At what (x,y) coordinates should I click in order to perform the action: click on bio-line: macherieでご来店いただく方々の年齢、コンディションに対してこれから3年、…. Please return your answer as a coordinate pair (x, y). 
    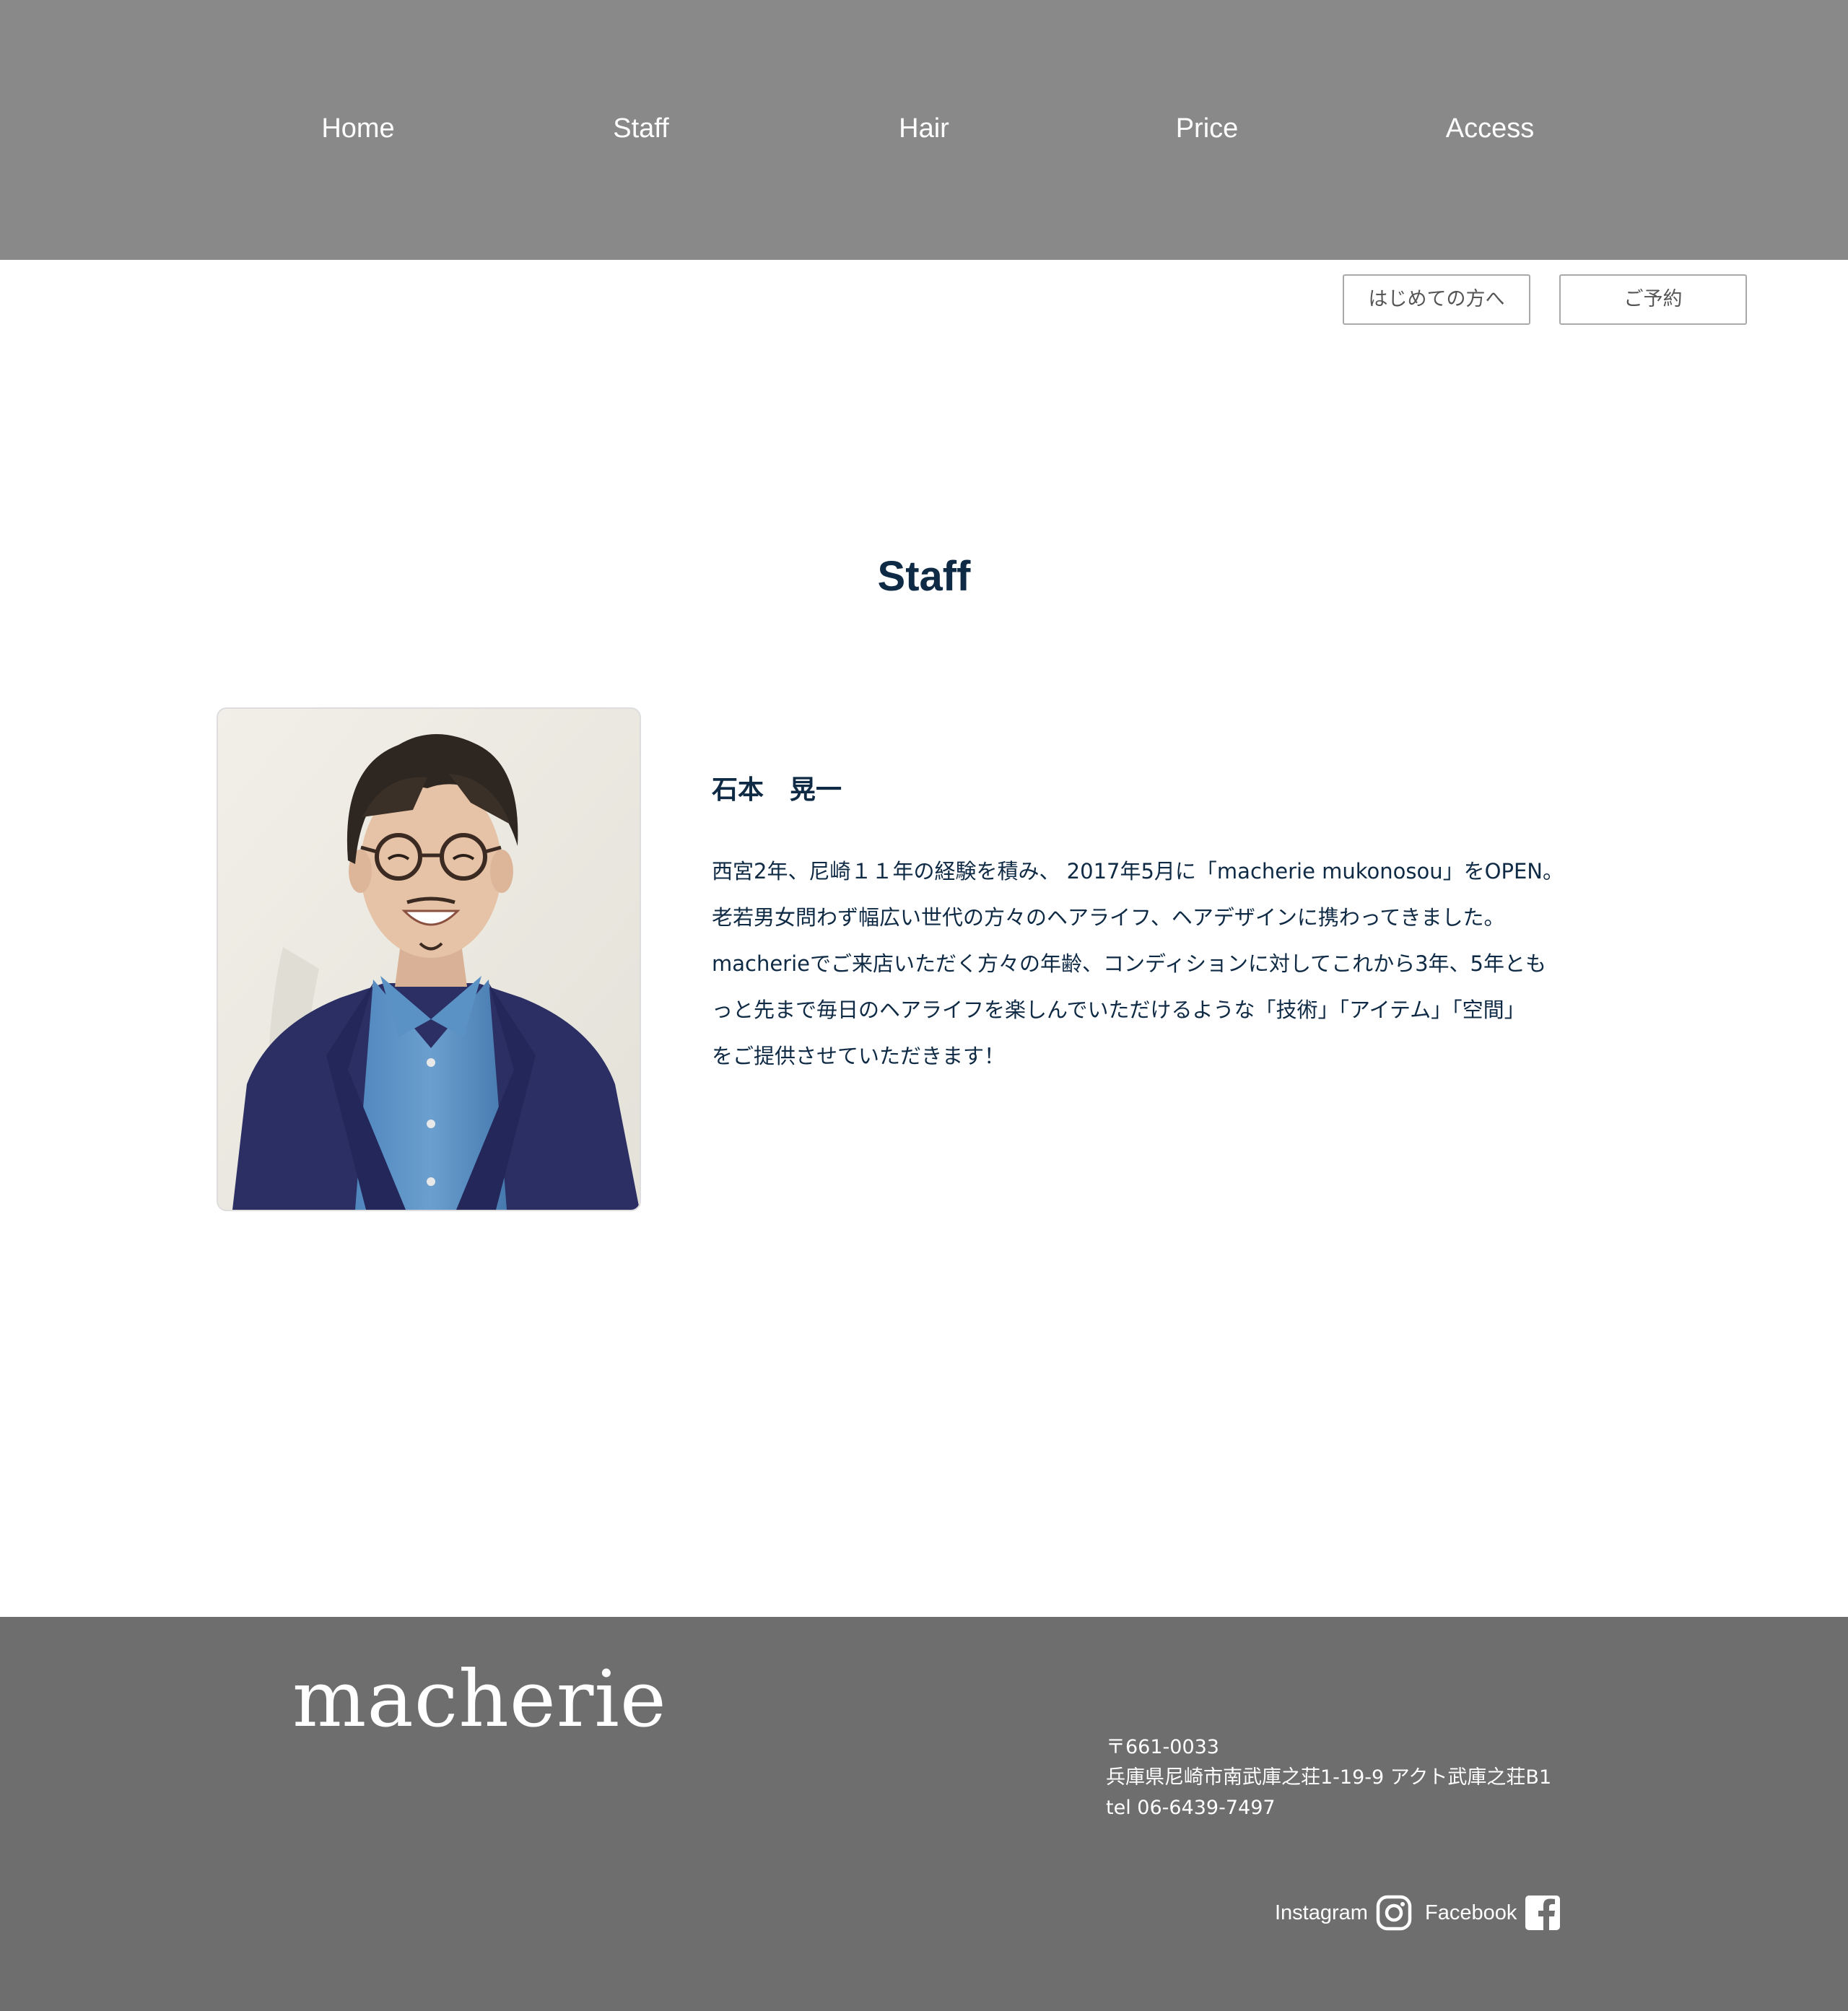
    Looking at the image, I should click on (1129, 963).